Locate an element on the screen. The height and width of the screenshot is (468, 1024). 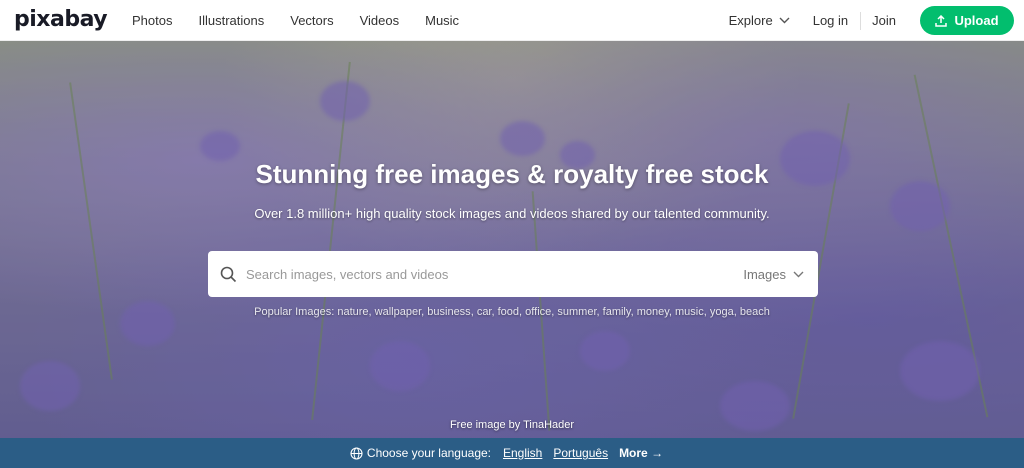
upload-button: Upload is located at coordinates (967, 20).